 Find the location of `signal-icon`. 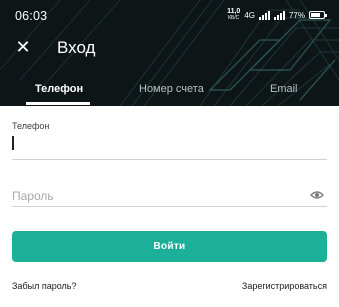

signal-icon is located at coordinates (264, 15).